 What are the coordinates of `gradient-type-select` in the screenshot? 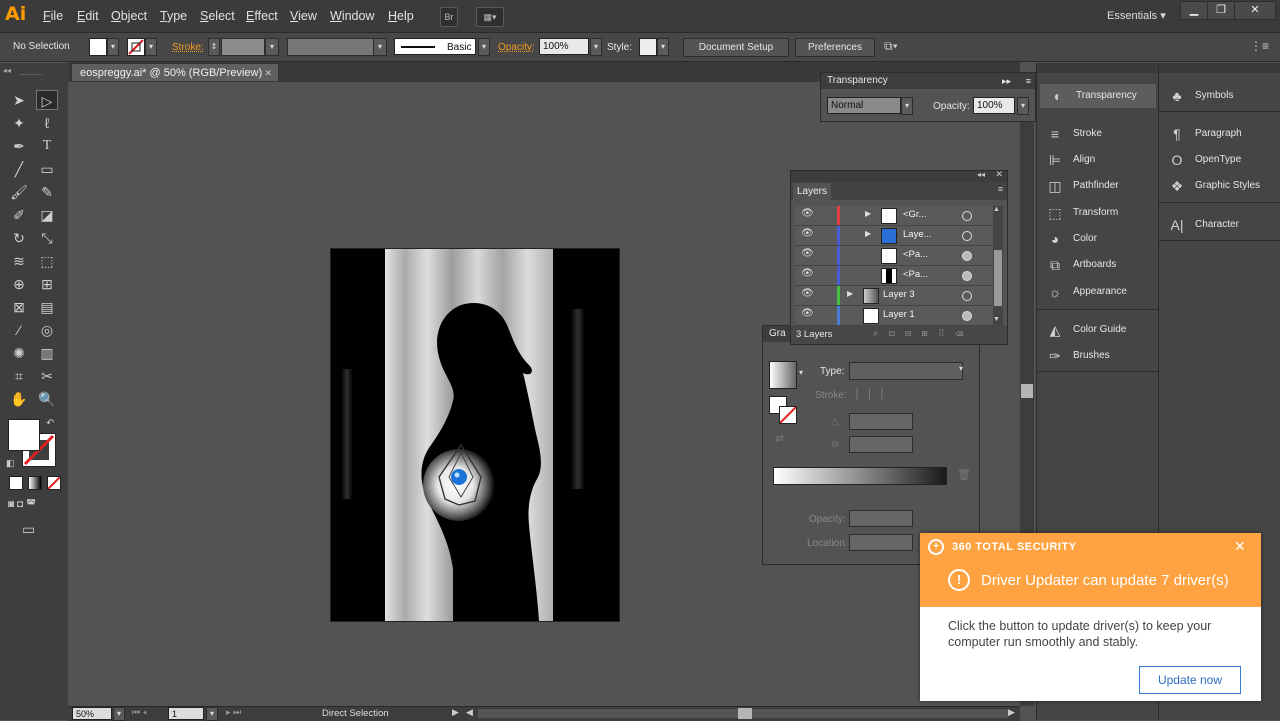 It's located at (906, 371).